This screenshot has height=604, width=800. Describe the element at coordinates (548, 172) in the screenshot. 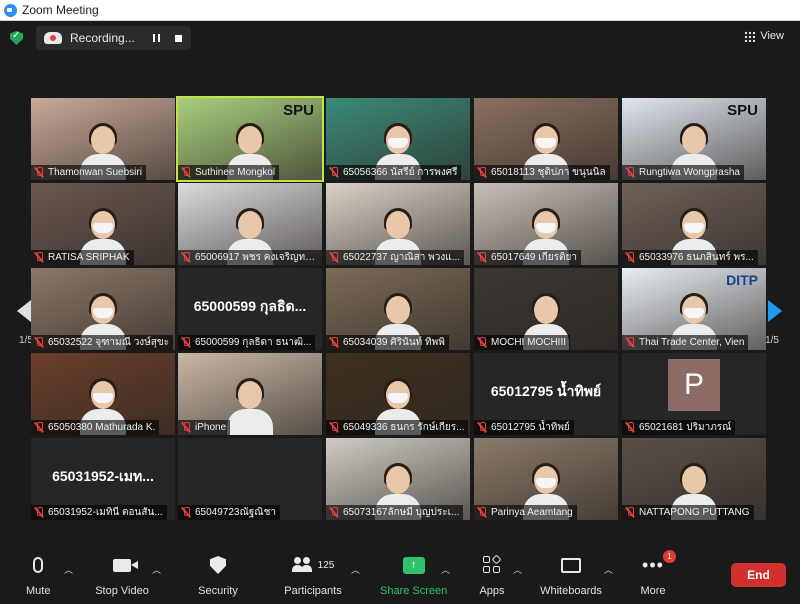

I see `participant-name: 65018113 ชุติปภา ขนุนนิล` at that location.